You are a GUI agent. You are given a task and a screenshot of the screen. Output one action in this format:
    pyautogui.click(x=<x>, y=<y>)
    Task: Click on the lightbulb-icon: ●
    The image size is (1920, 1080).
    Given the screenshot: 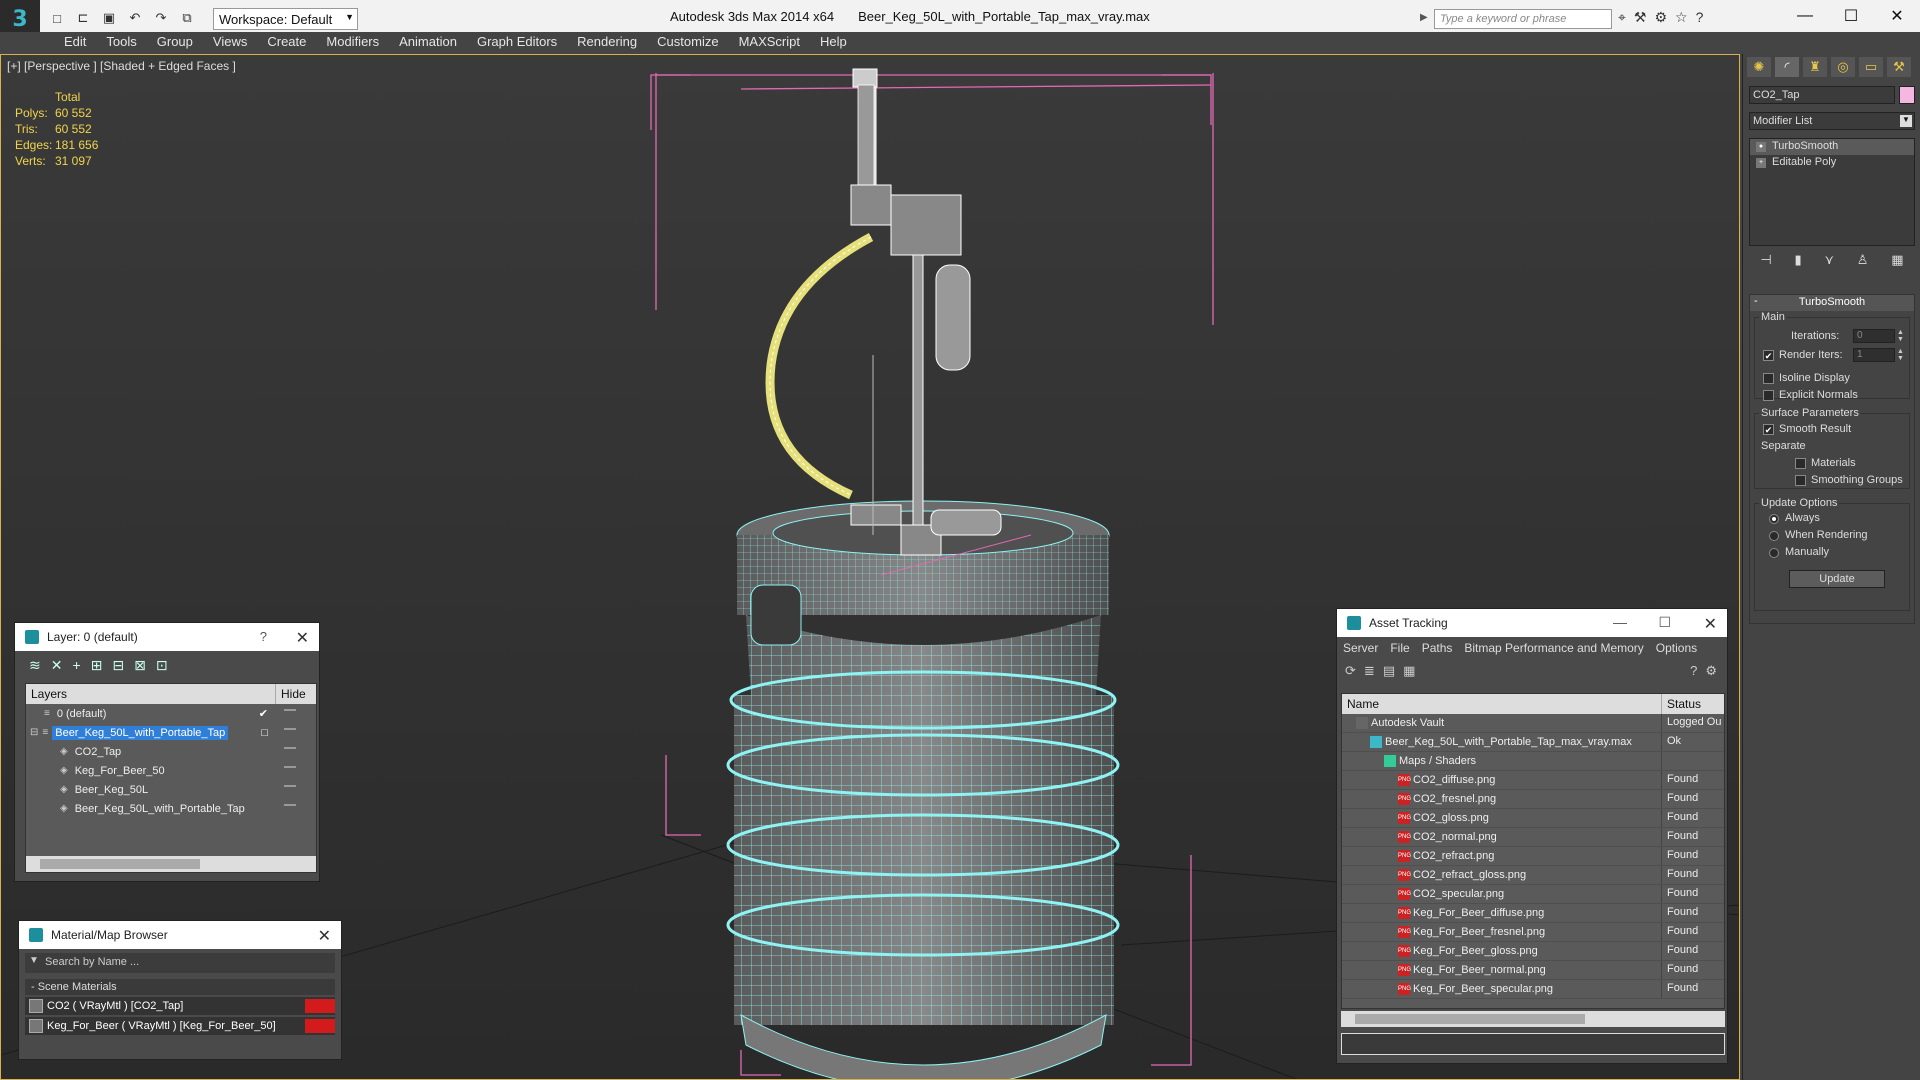 What is the action you would take?
    pyautogui.click(x=1761, y=147)
    